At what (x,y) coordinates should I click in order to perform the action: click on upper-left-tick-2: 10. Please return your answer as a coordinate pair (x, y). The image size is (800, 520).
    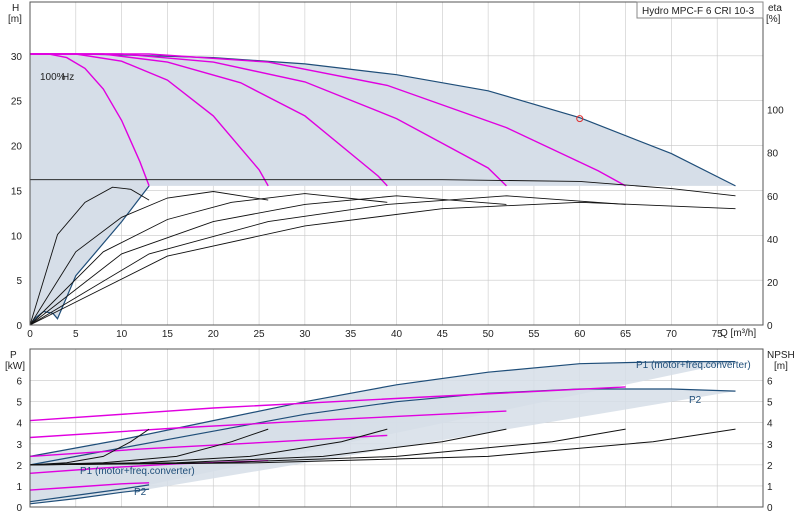
    Looking at the image, I should click on (17, 236).